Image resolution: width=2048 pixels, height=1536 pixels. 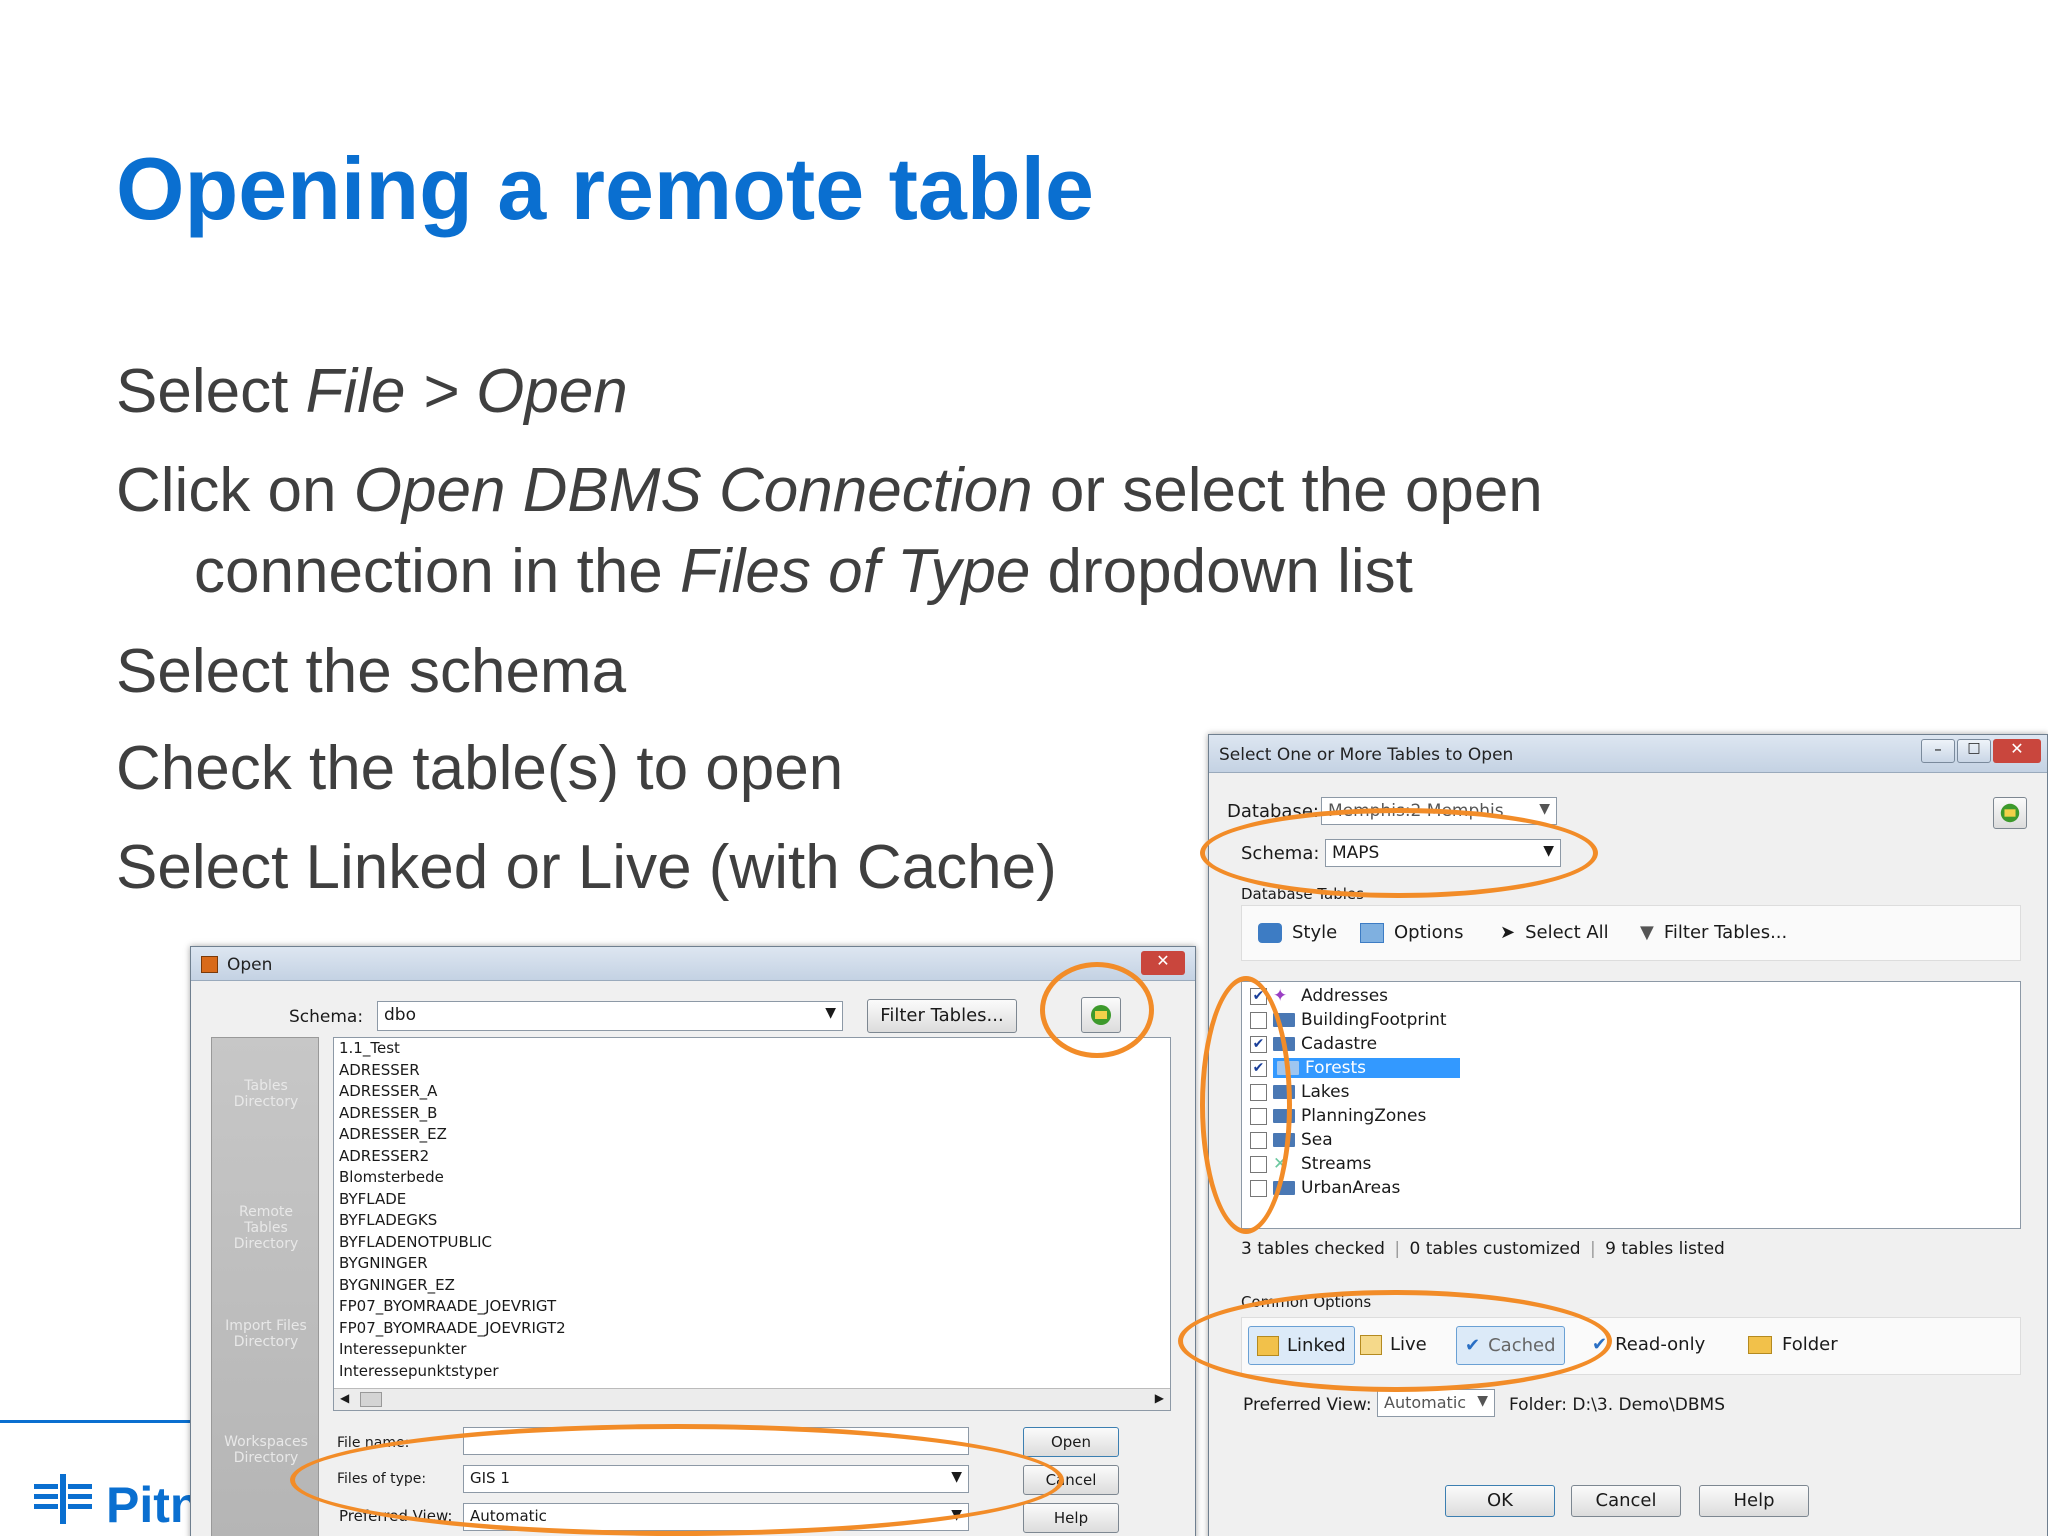 What do you see at coordinates (1313, 1249) in the screenshot?
I see `status-checked-count: 3 tables checked` at bounding box center [1313, 1249].